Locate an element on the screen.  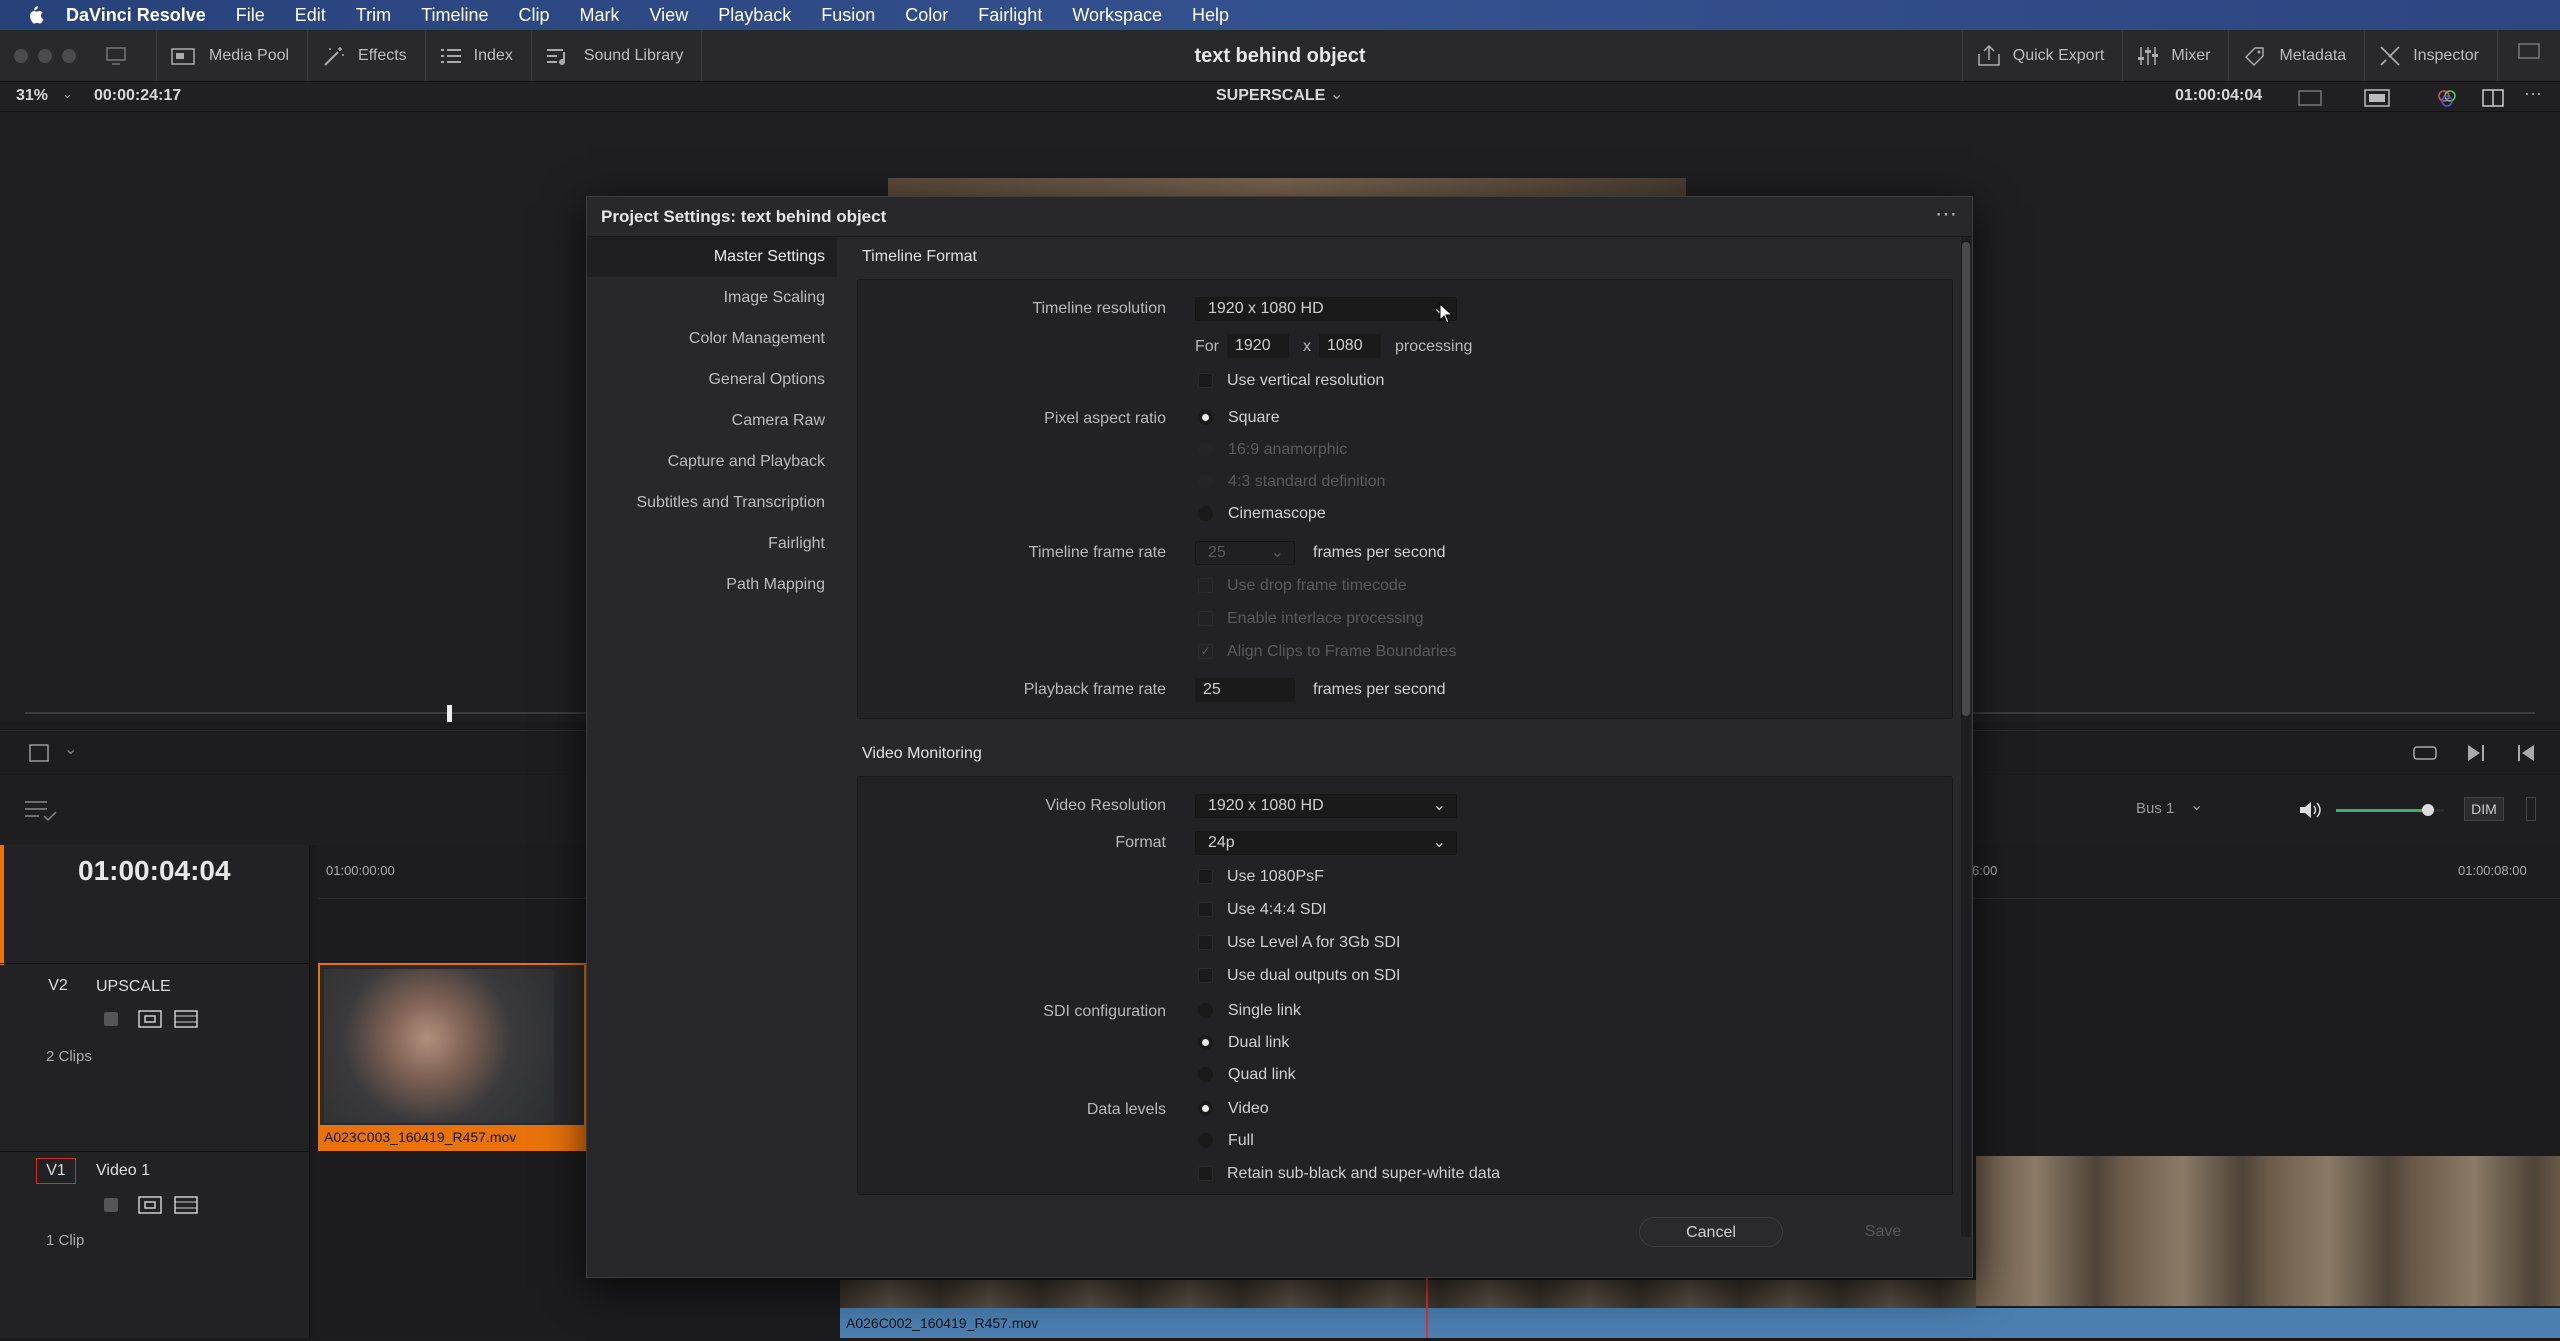
use-444-sdi-checkbox is located at coordinates (1205, 909).